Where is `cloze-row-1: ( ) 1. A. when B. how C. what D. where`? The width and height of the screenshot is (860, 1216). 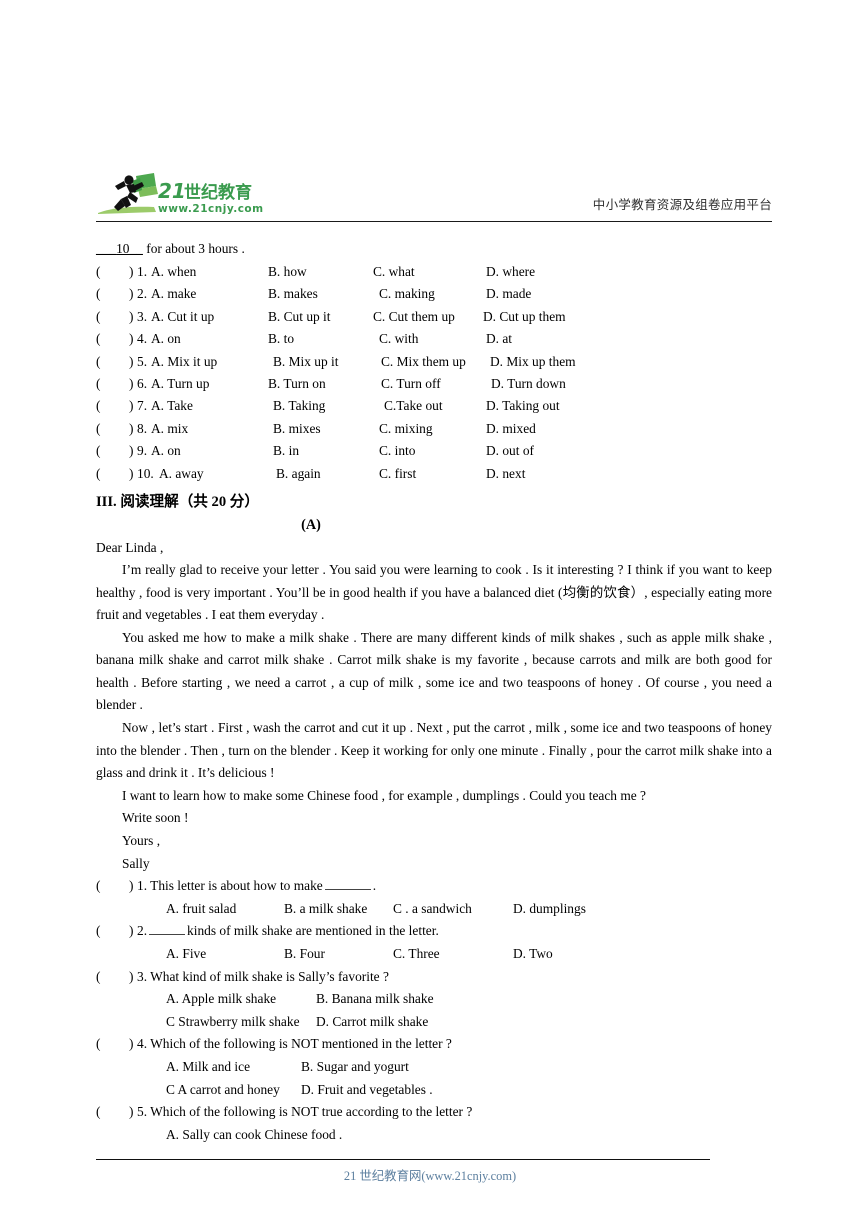
cloze-row-1: ( ) 1. A. when B. how C. what D. where is located at coordinates (434, 272).